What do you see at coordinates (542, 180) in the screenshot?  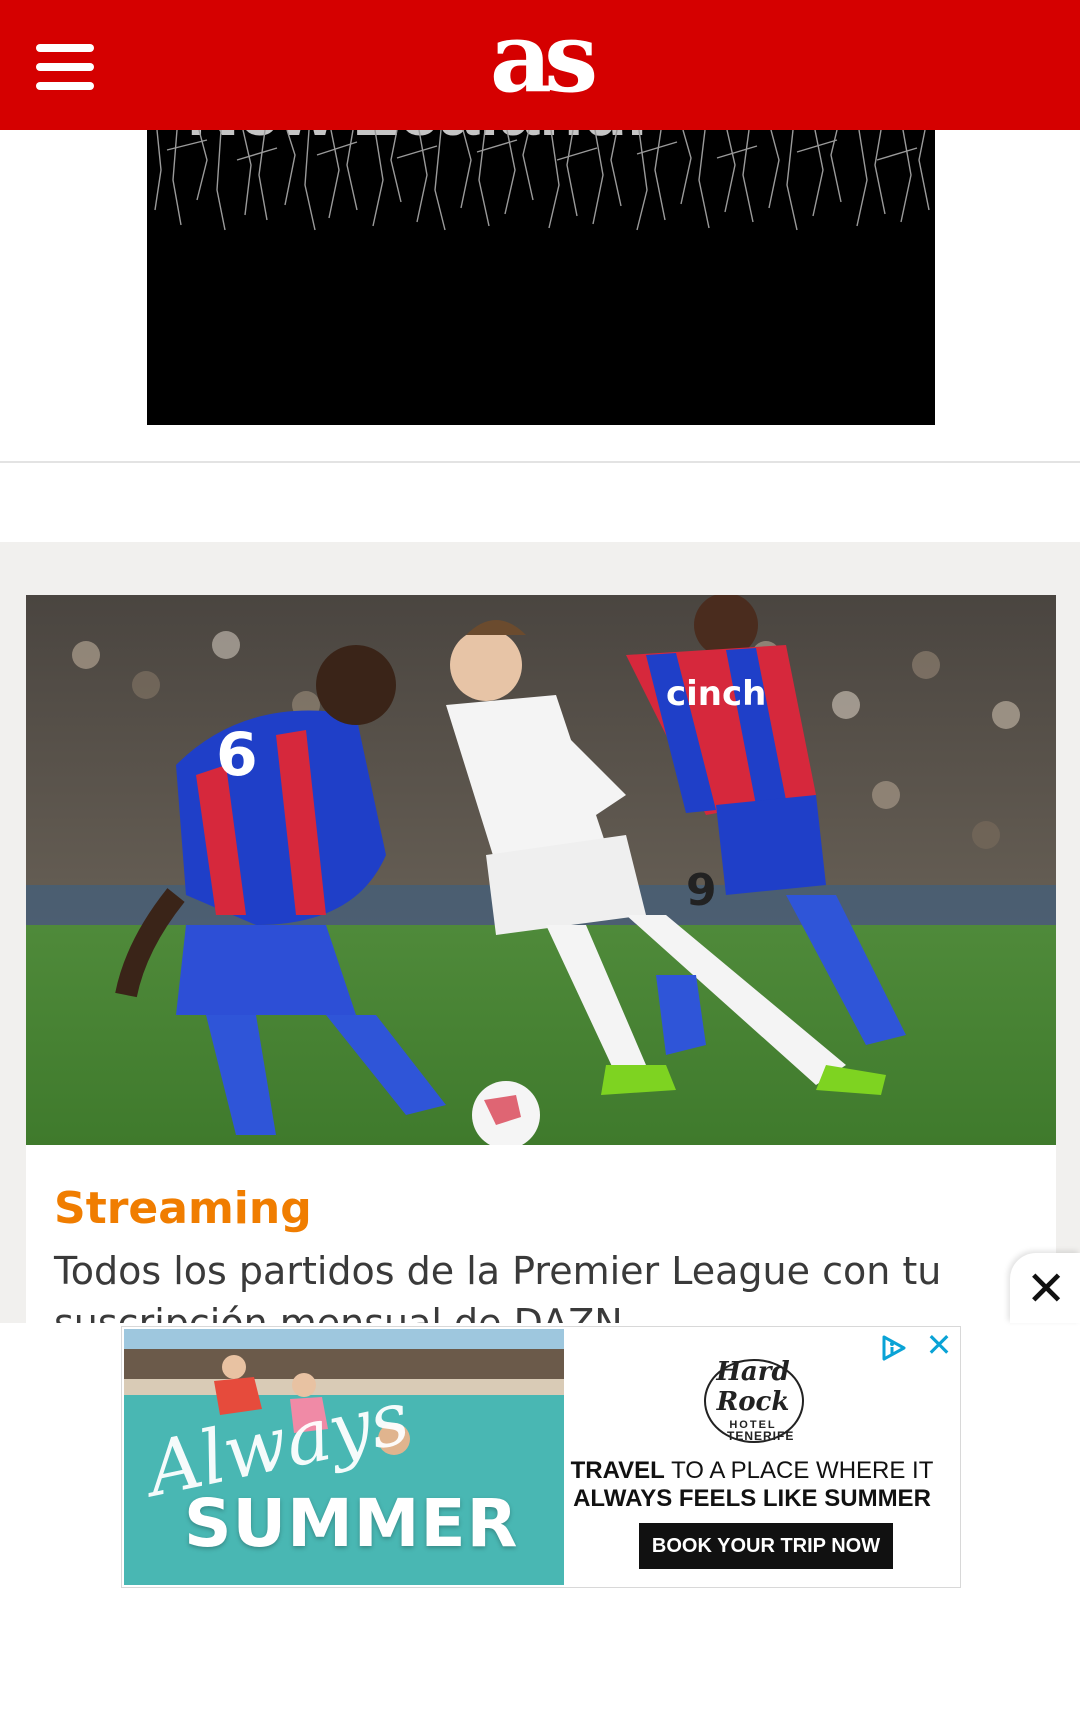 I see `video-ad-fringe-graphic` at bounding box center [542, 180].